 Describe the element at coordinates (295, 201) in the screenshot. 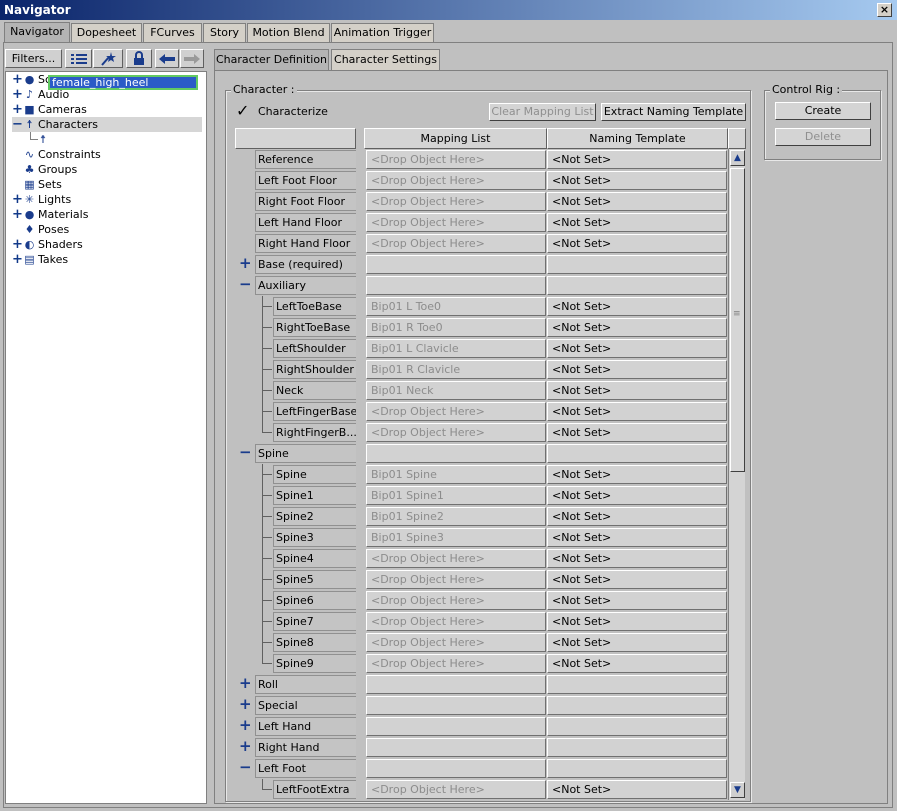

I see `row-label: Right Foot Floor` at that location.